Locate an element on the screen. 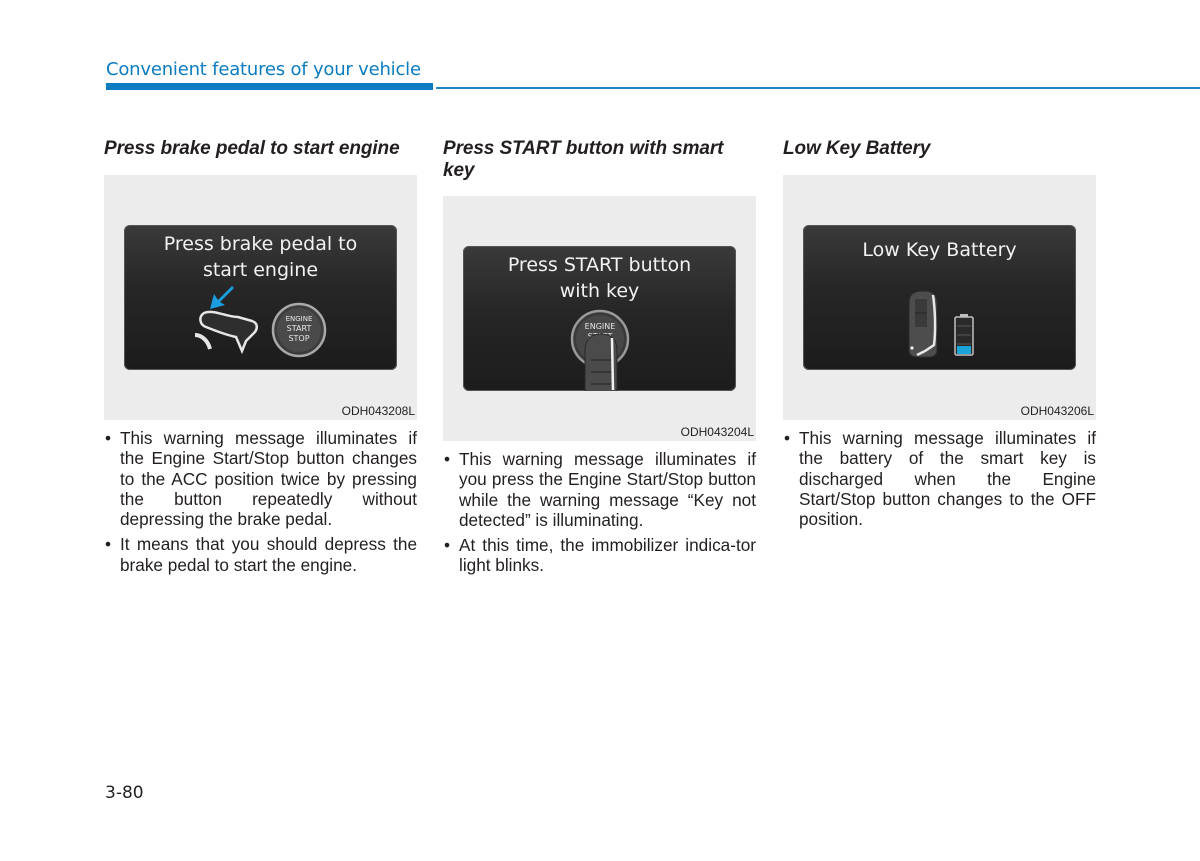 Image resolution: width=1200 pixels, height=861 pixels. engine-button-labels: ENGINE START STOP is located at coordinates (299, 329).